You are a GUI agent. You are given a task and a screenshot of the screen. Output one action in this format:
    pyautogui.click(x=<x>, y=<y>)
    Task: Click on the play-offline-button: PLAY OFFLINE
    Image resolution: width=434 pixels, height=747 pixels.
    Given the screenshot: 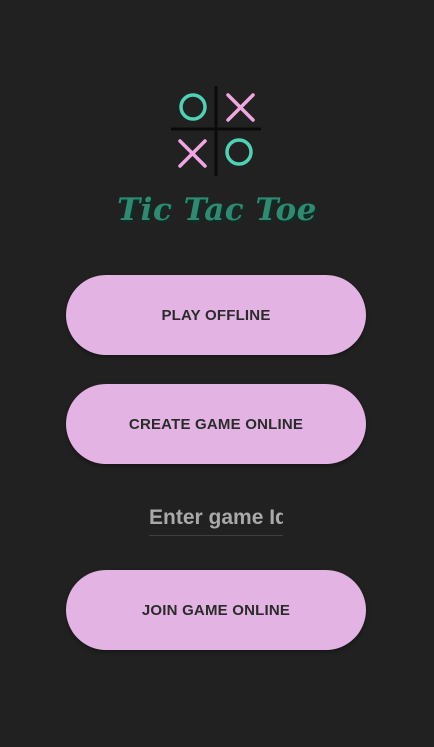 What is the action you would take?
    pyautogui.click(x=216, y=315)
    